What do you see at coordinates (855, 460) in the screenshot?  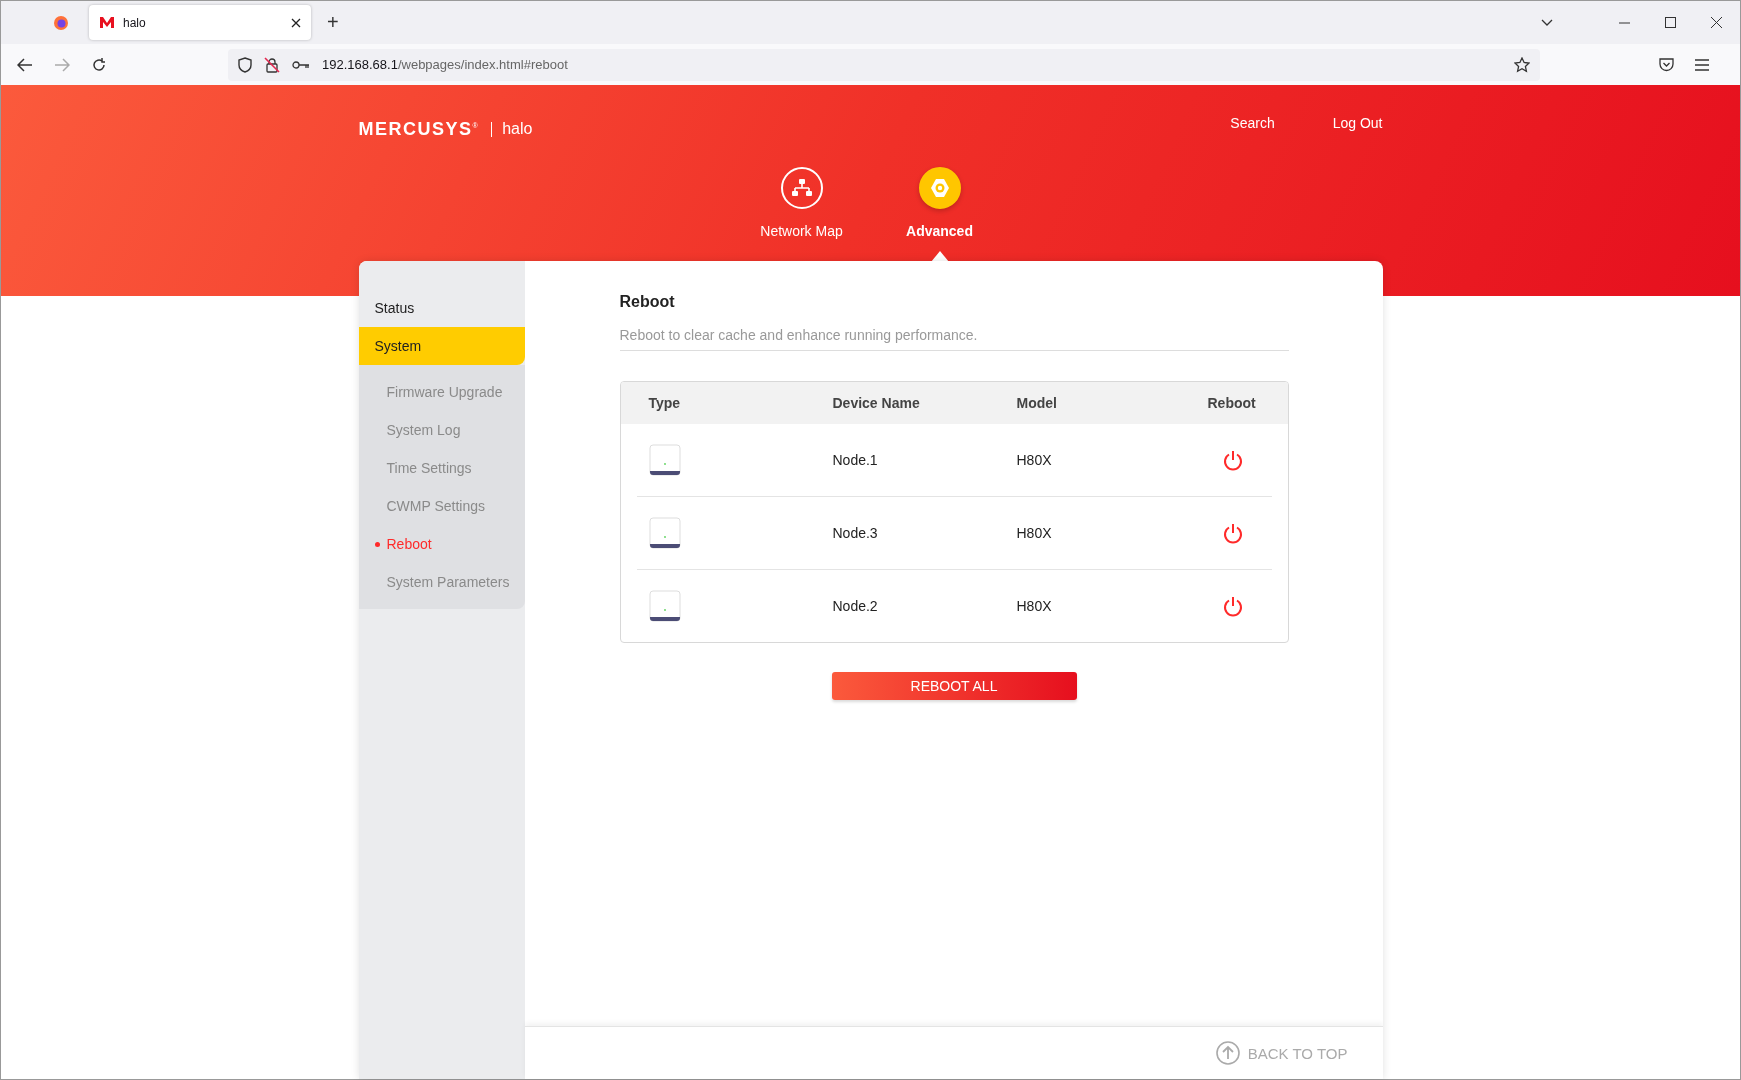 I see `table-cell-text: Node.1` at bounding box center [855, 460].